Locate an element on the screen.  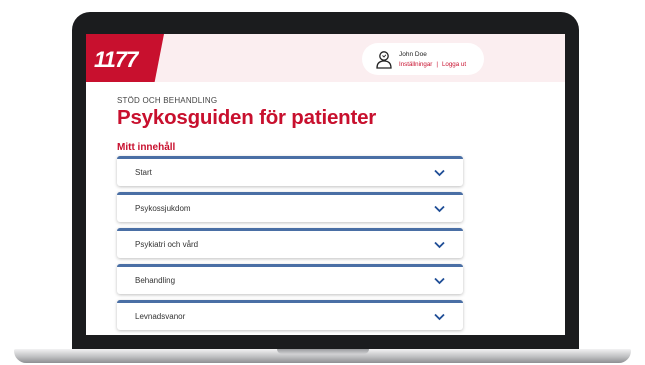
section-title: Mitt innehåll is located at coordinates (146, 147).